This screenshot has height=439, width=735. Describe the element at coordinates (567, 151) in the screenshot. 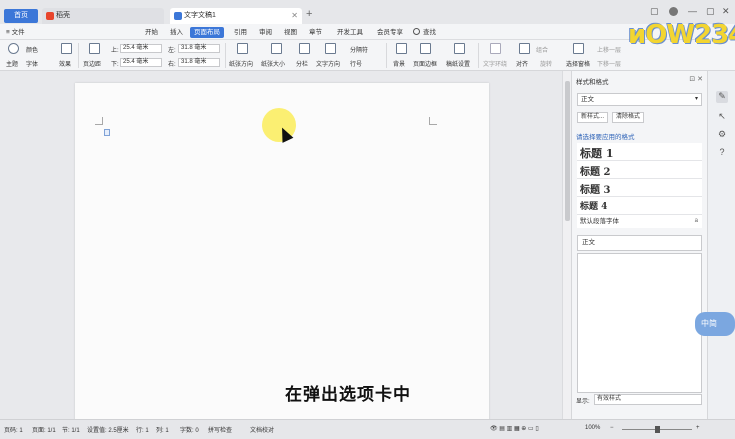

I see `scrollbar-thumb` at that location.